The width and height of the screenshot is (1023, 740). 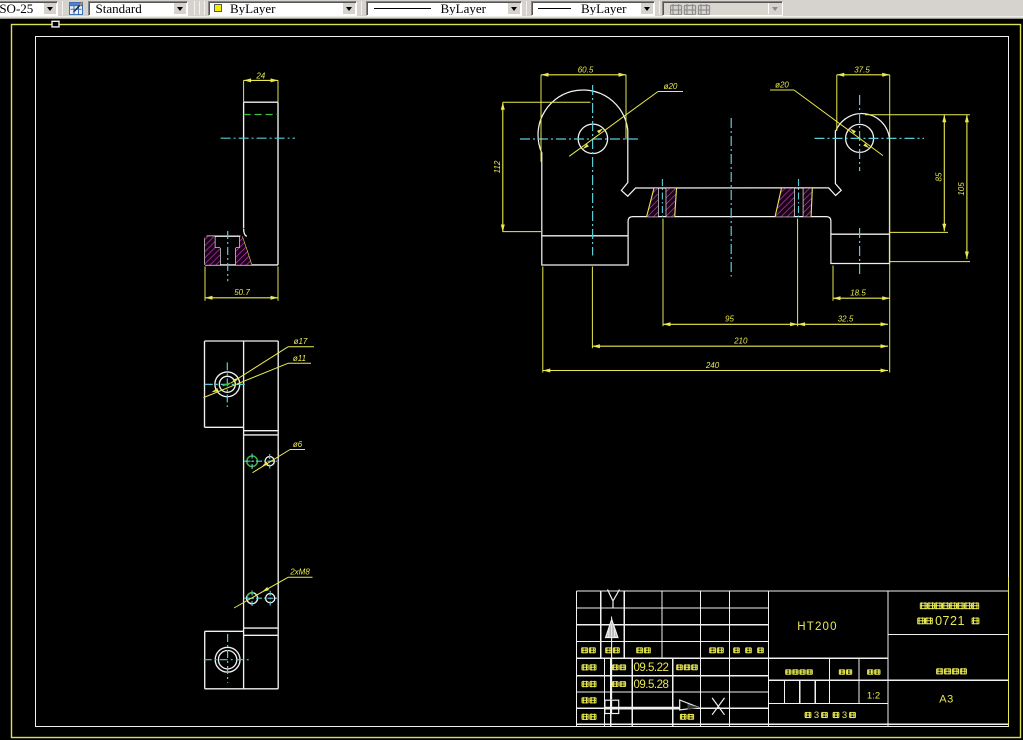 I want to click on svg-text: 60.5, so click(x=586, y=69).